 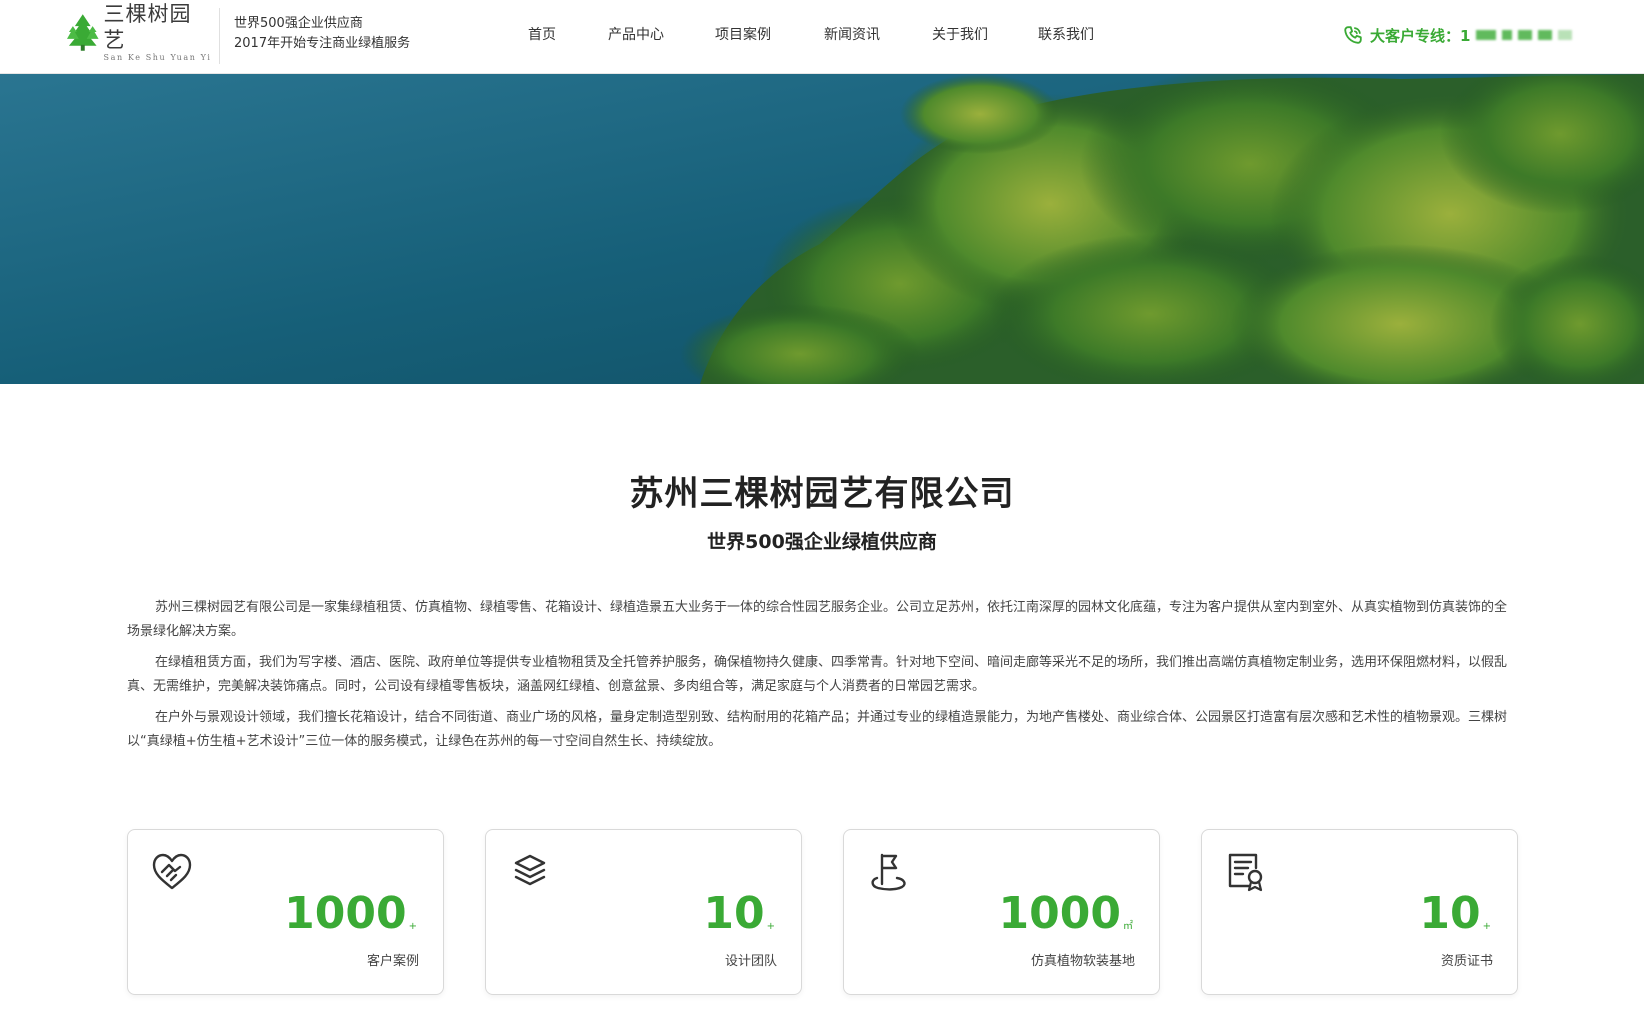 What do you see at coordinates (1082, 961) in the screenshot?
I see `stat-label: 仿真植物软装基地` at bounding box center [1082, 961].